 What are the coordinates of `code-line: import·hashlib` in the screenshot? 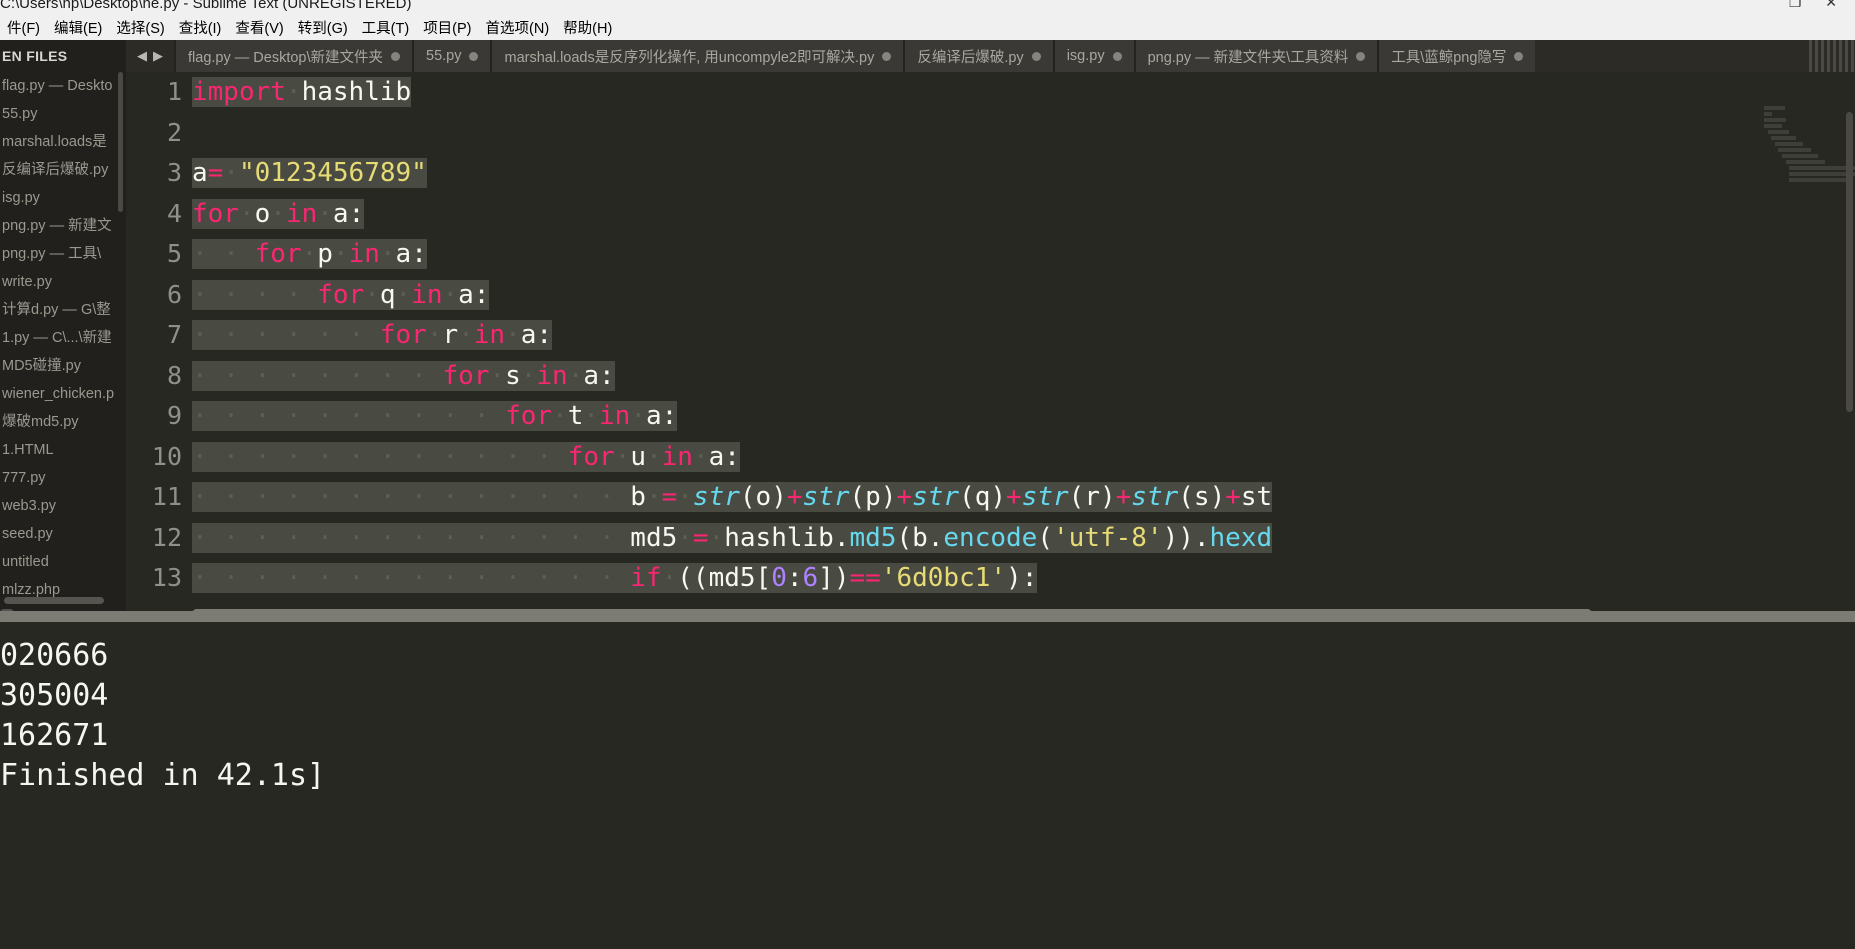 It's located at (1023, 92).